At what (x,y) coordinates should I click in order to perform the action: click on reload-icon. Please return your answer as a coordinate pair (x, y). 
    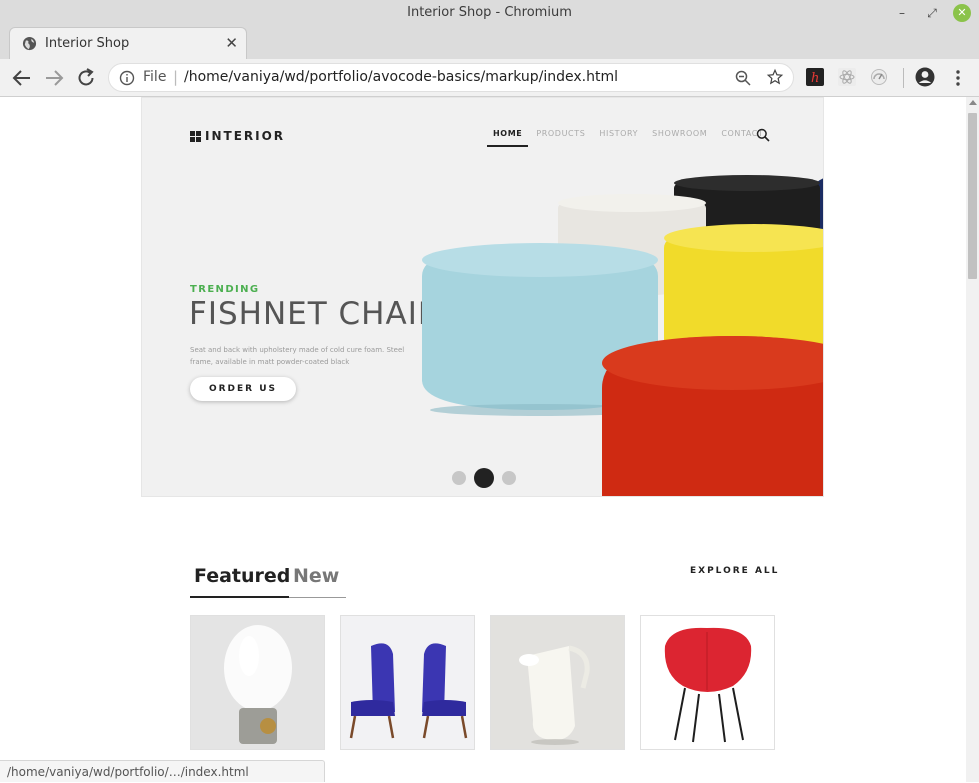
    Looking at the image, I should click on (86, 78).